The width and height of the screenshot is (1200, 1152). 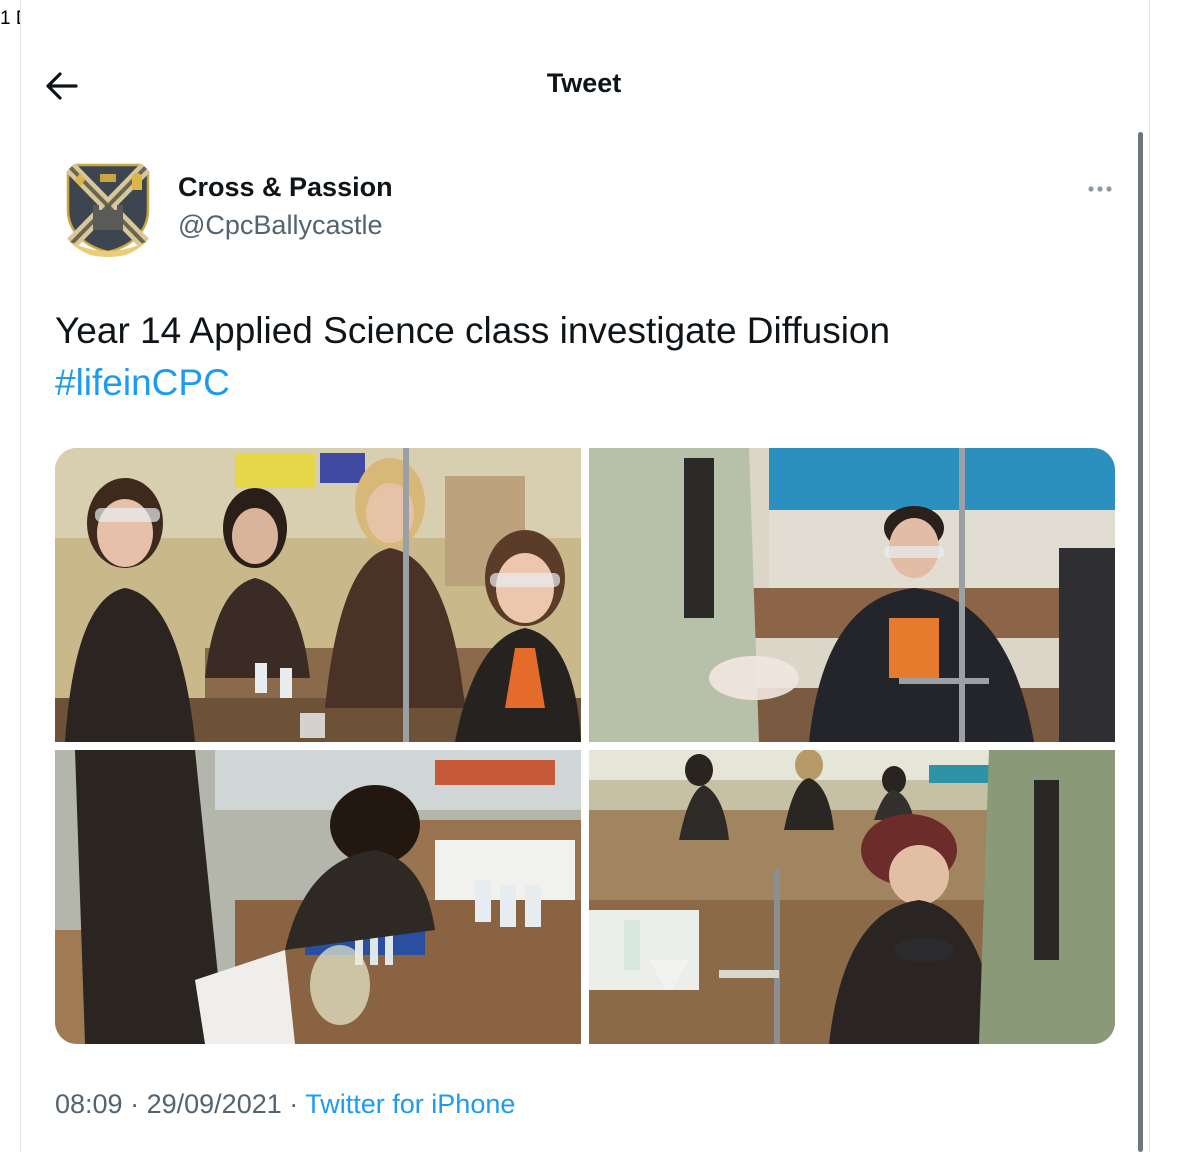 I want to click on tweet-header: Tweet, so click(x=584, y=85).